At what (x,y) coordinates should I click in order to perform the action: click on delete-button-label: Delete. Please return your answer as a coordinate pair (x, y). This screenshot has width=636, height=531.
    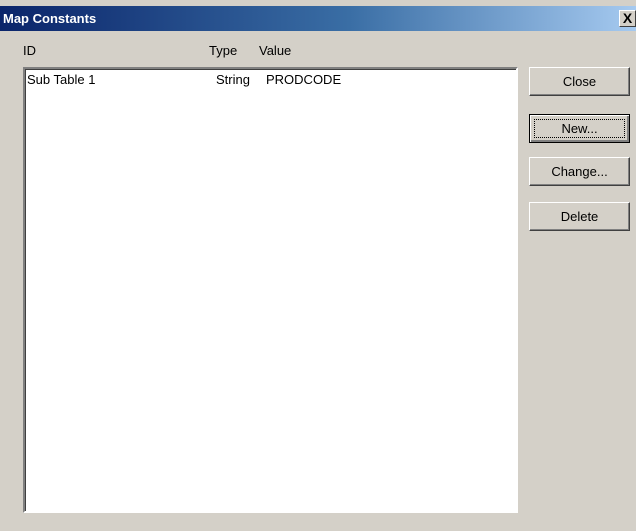
    Looking at the image, I should click on (579, 216).